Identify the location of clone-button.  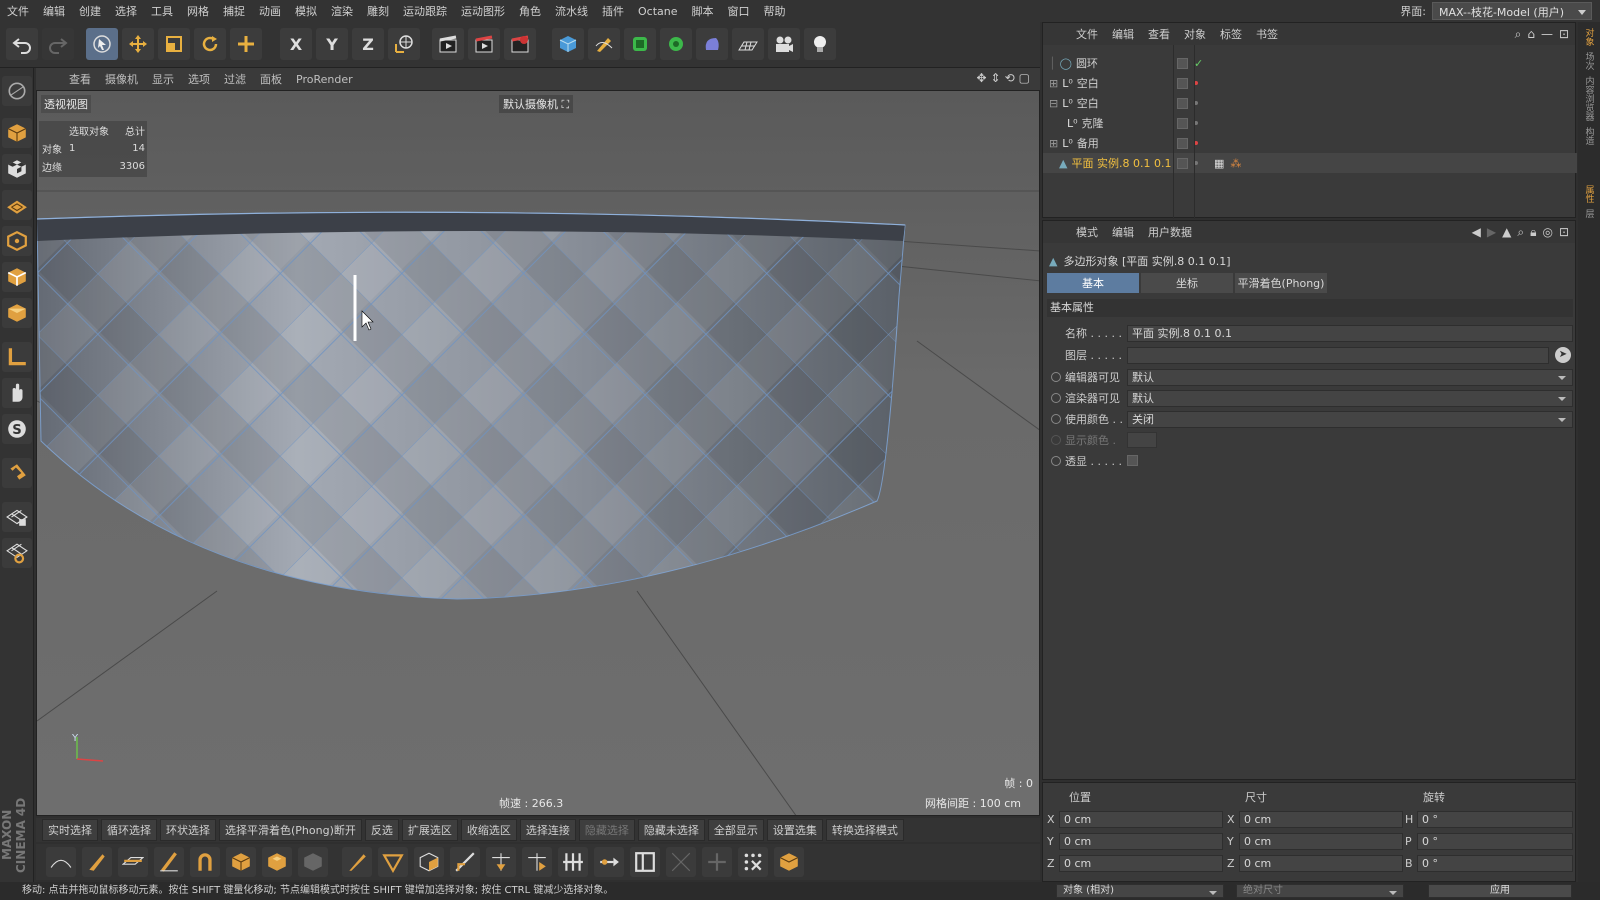
(789, 862).